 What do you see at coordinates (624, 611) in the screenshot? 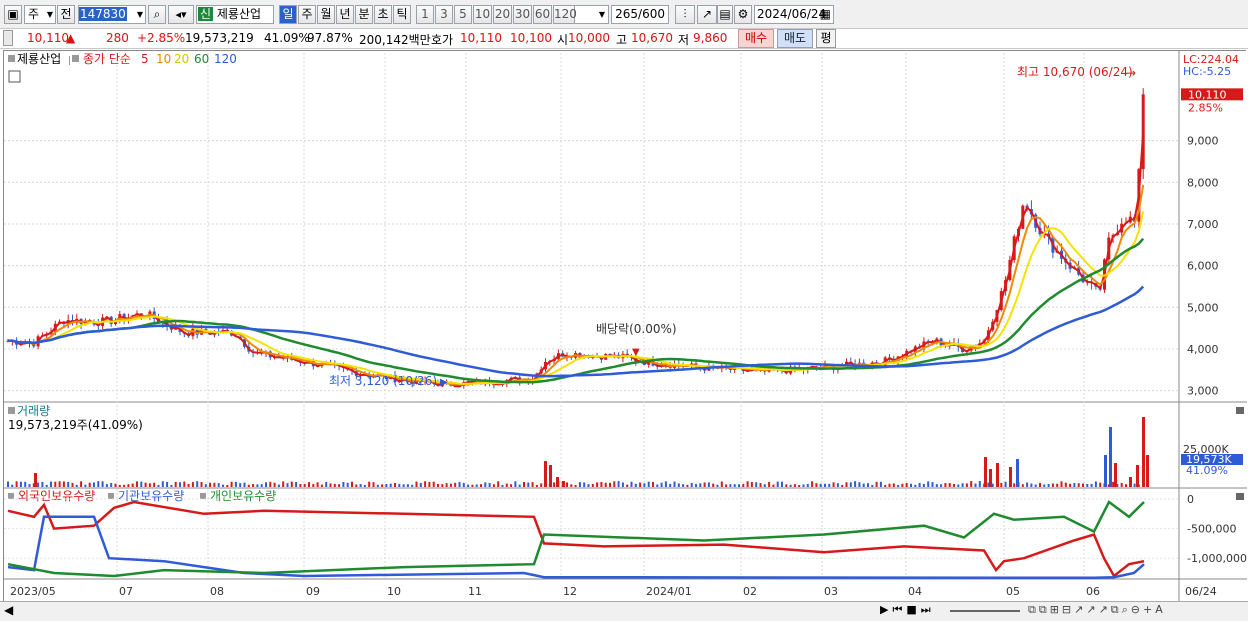
I see `bottom-bar: ◀ ▶⏮■⏭ ⧉⧉⊞⊟↗↗↗⧉⌕⊖+A` at bounding box center [624, 611].